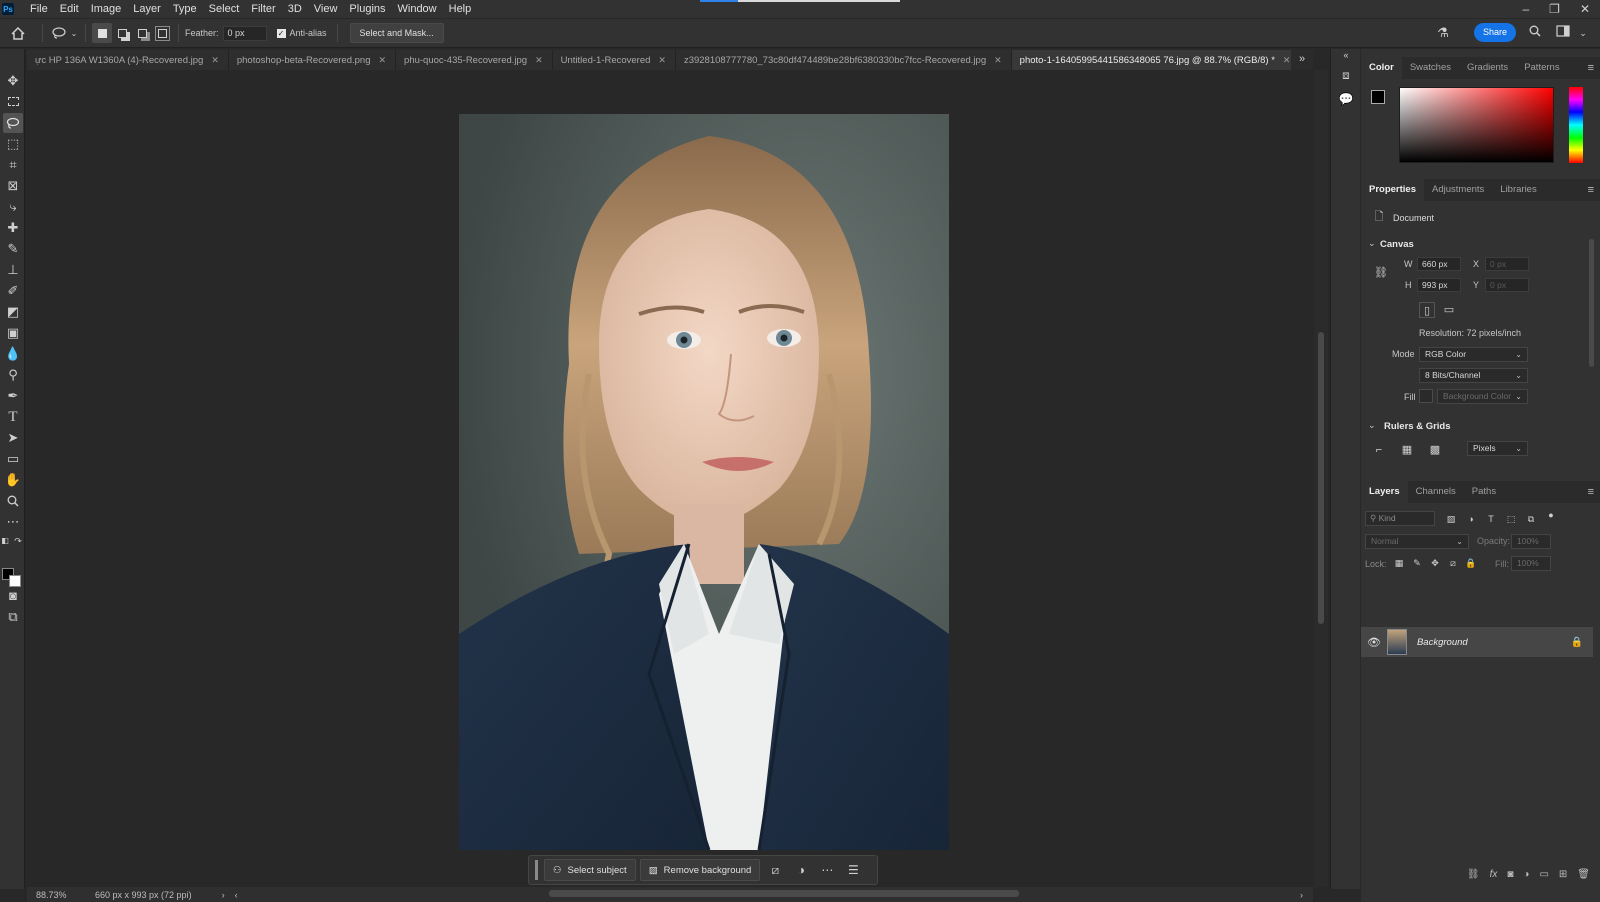  I want to click on move-tool-icon: ✥, so click(13, 81).